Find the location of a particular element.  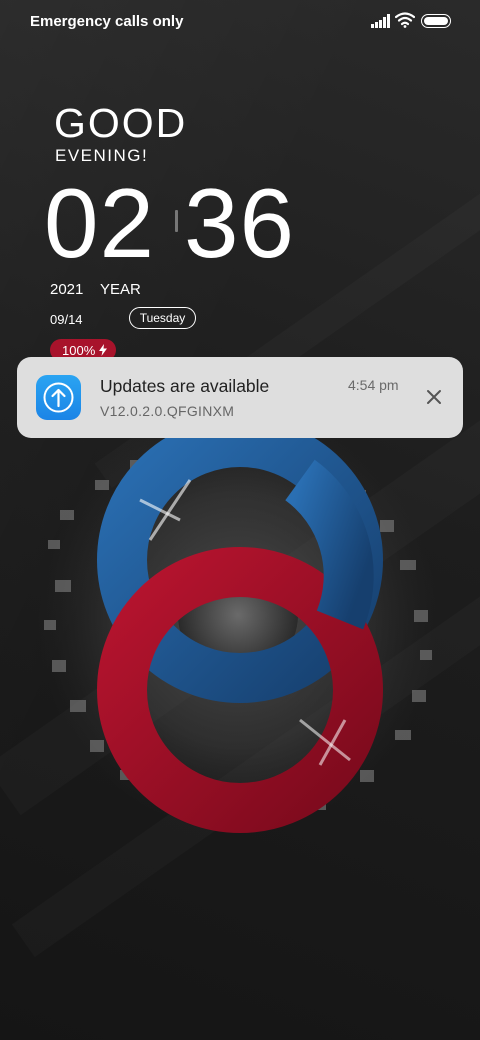

charging-bolt-icon is located at coordinates (103, 350).